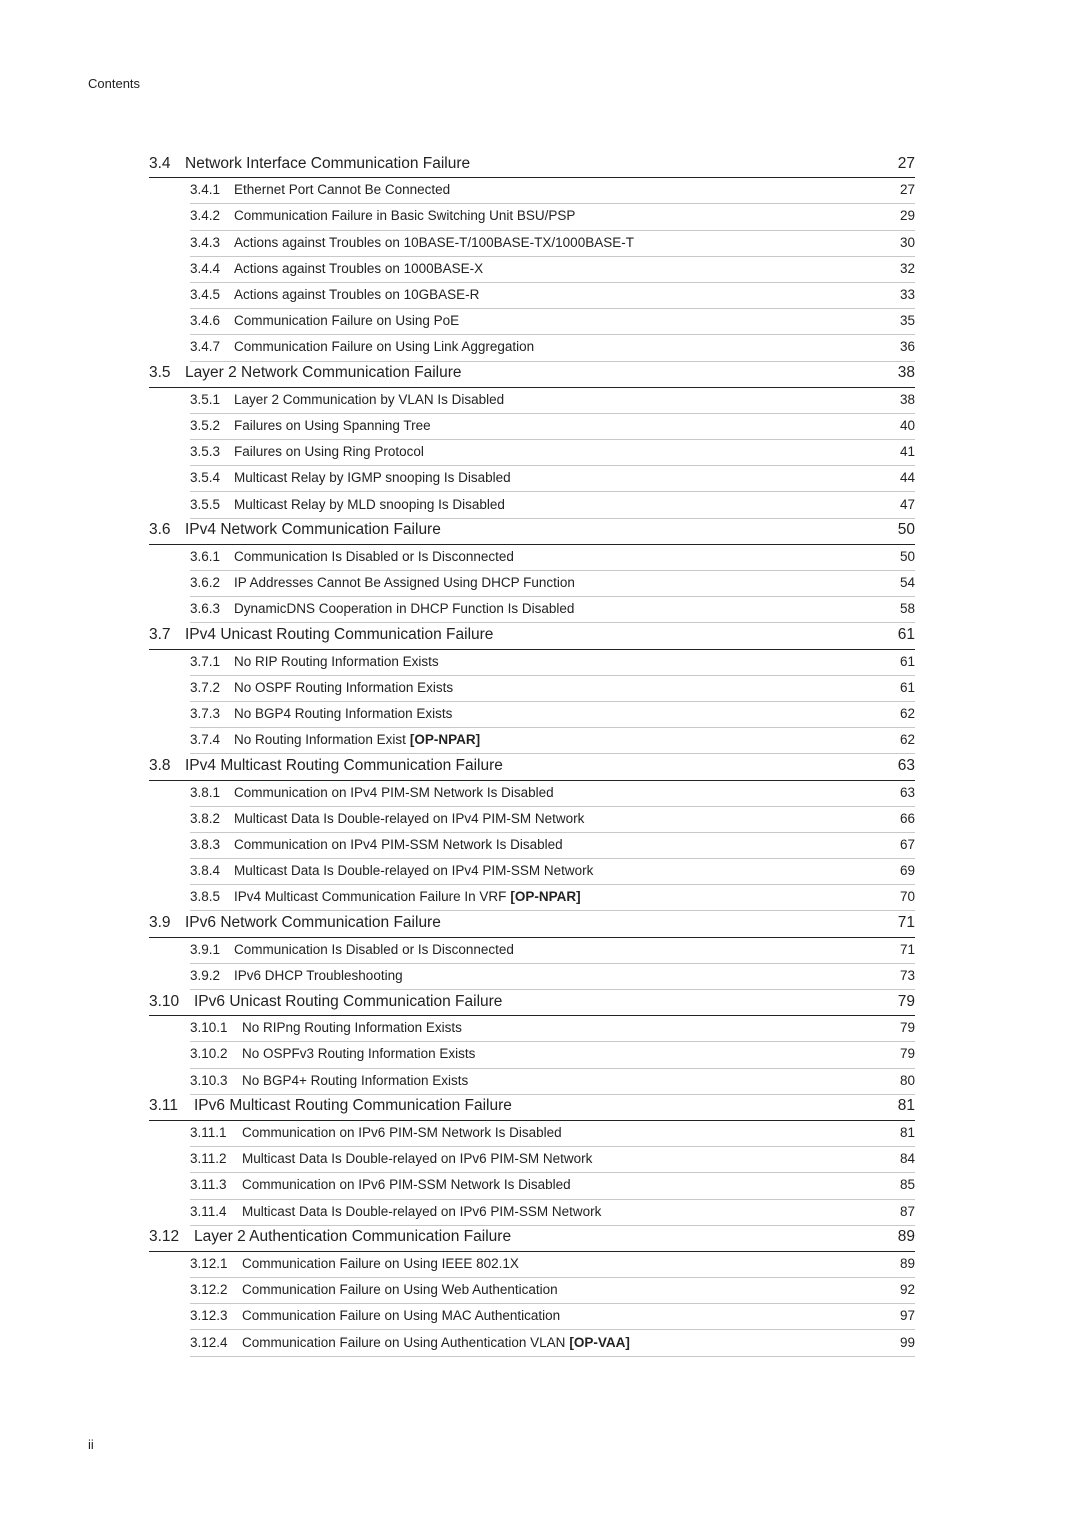  I want to click on entry-page-number: 36, so click(907, 346).